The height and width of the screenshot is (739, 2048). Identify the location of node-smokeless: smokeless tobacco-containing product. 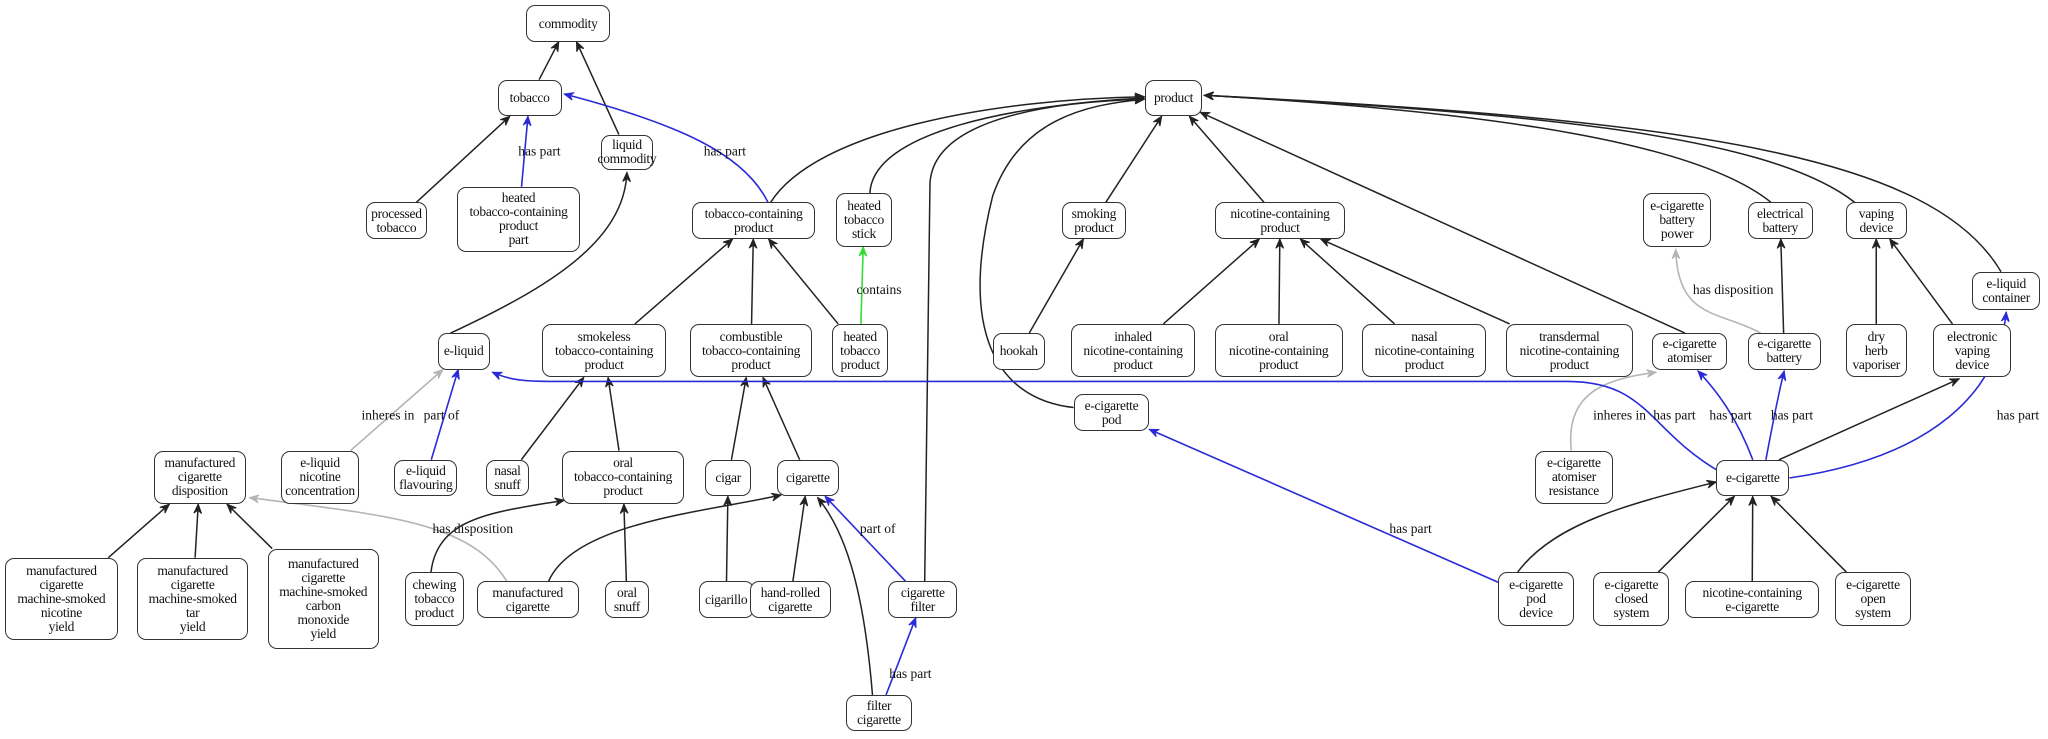
(604, 350).